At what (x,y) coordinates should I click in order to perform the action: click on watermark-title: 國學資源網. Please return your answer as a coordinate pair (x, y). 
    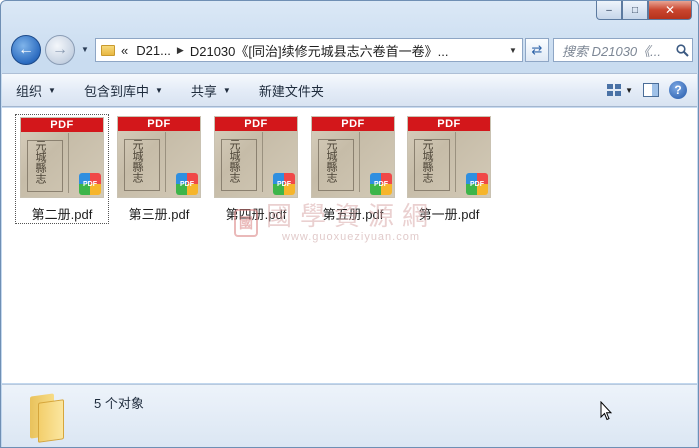
    Looking at the image, I should click on (351, 217).